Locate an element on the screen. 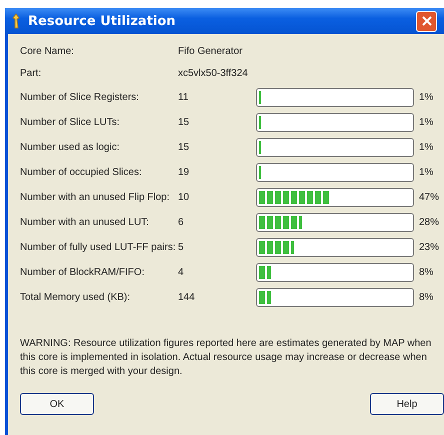 This screenshot has width=444, height=435. field-value: Fifo Generator is located at coordinates (211, 52).